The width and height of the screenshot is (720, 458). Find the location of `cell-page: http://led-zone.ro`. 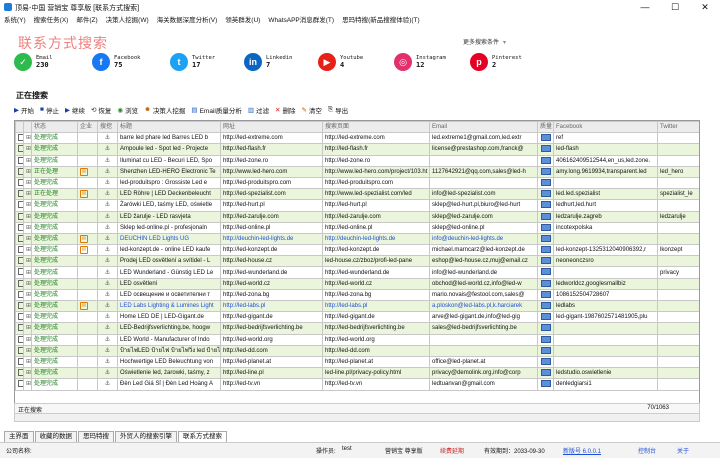

cell-page: http://led-zone.ro is located at coordinates (376, 160).